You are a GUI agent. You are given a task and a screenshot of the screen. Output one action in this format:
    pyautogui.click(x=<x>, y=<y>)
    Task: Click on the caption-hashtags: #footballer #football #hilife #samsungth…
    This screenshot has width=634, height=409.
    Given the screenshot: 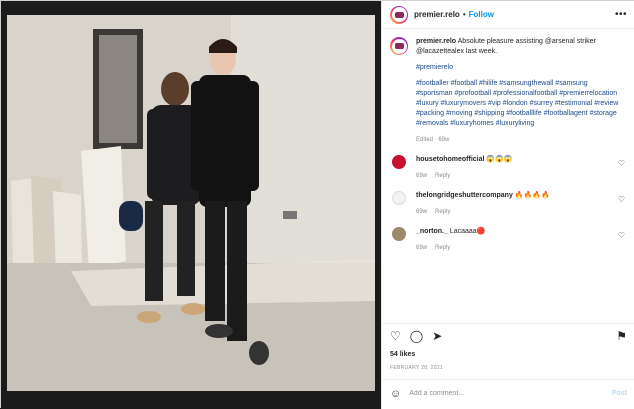 What is the action you would take?
    pyautogui.click(x=521, y=104)
    